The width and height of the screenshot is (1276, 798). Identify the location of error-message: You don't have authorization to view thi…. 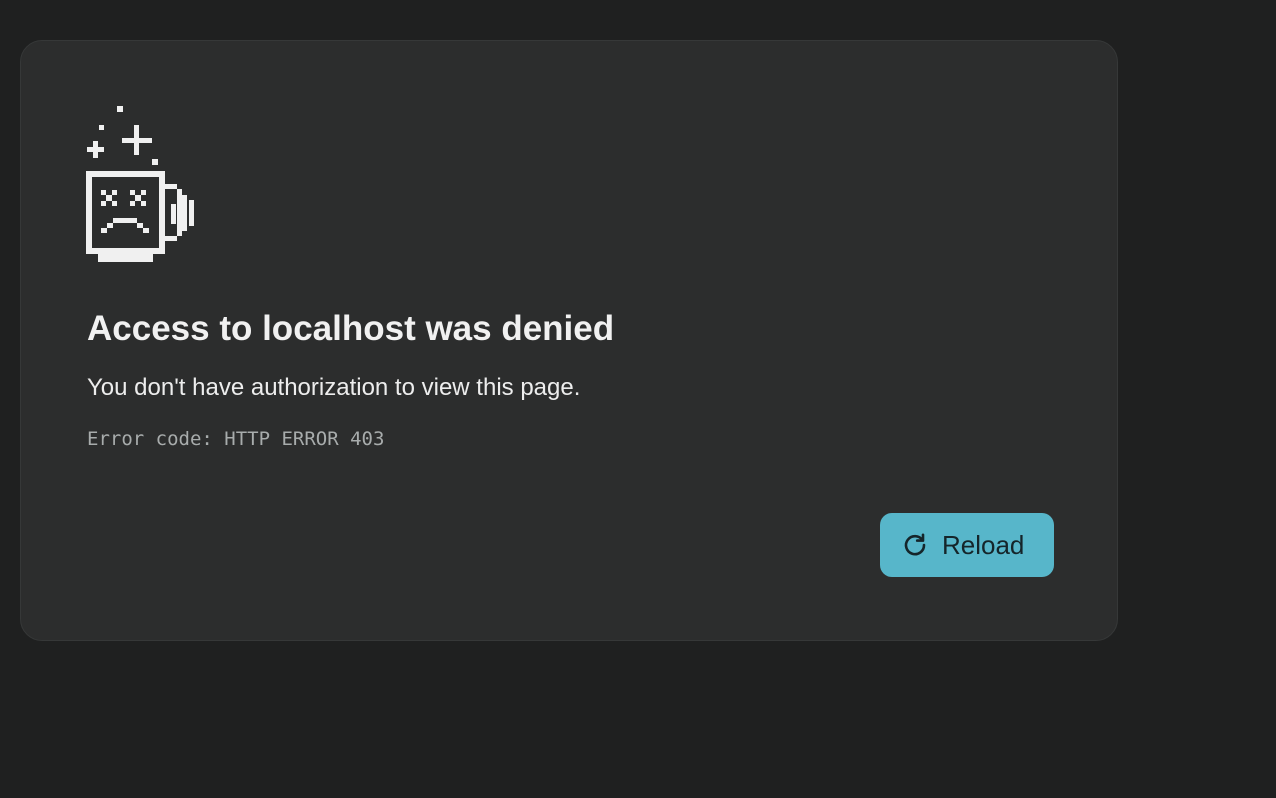
(334, 387).